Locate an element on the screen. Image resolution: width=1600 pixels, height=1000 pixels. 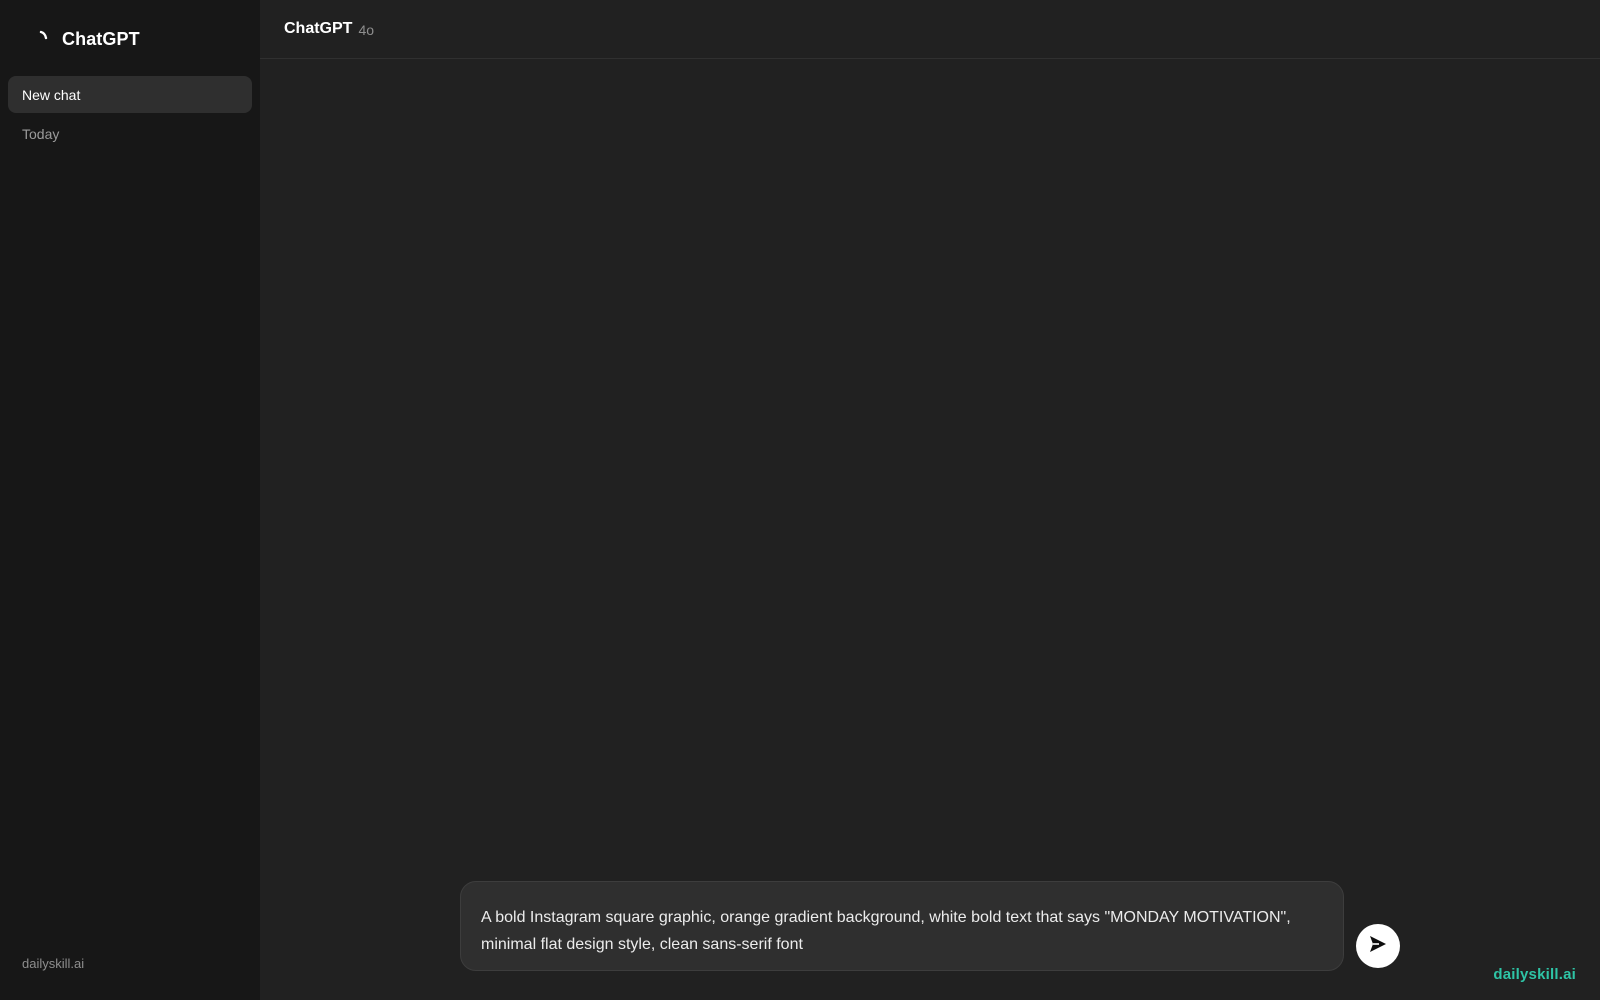
section-heading-today: Today is located at coordinates (41, 134).